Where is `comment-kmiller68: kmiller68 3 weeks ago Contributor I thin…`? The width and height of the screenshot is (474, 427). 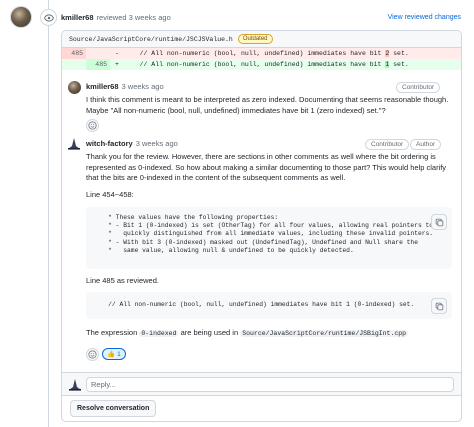
comment-kmiller68: kmiller68 3 weeks ago Contributor I thin… is located at coordinates (261, 105).